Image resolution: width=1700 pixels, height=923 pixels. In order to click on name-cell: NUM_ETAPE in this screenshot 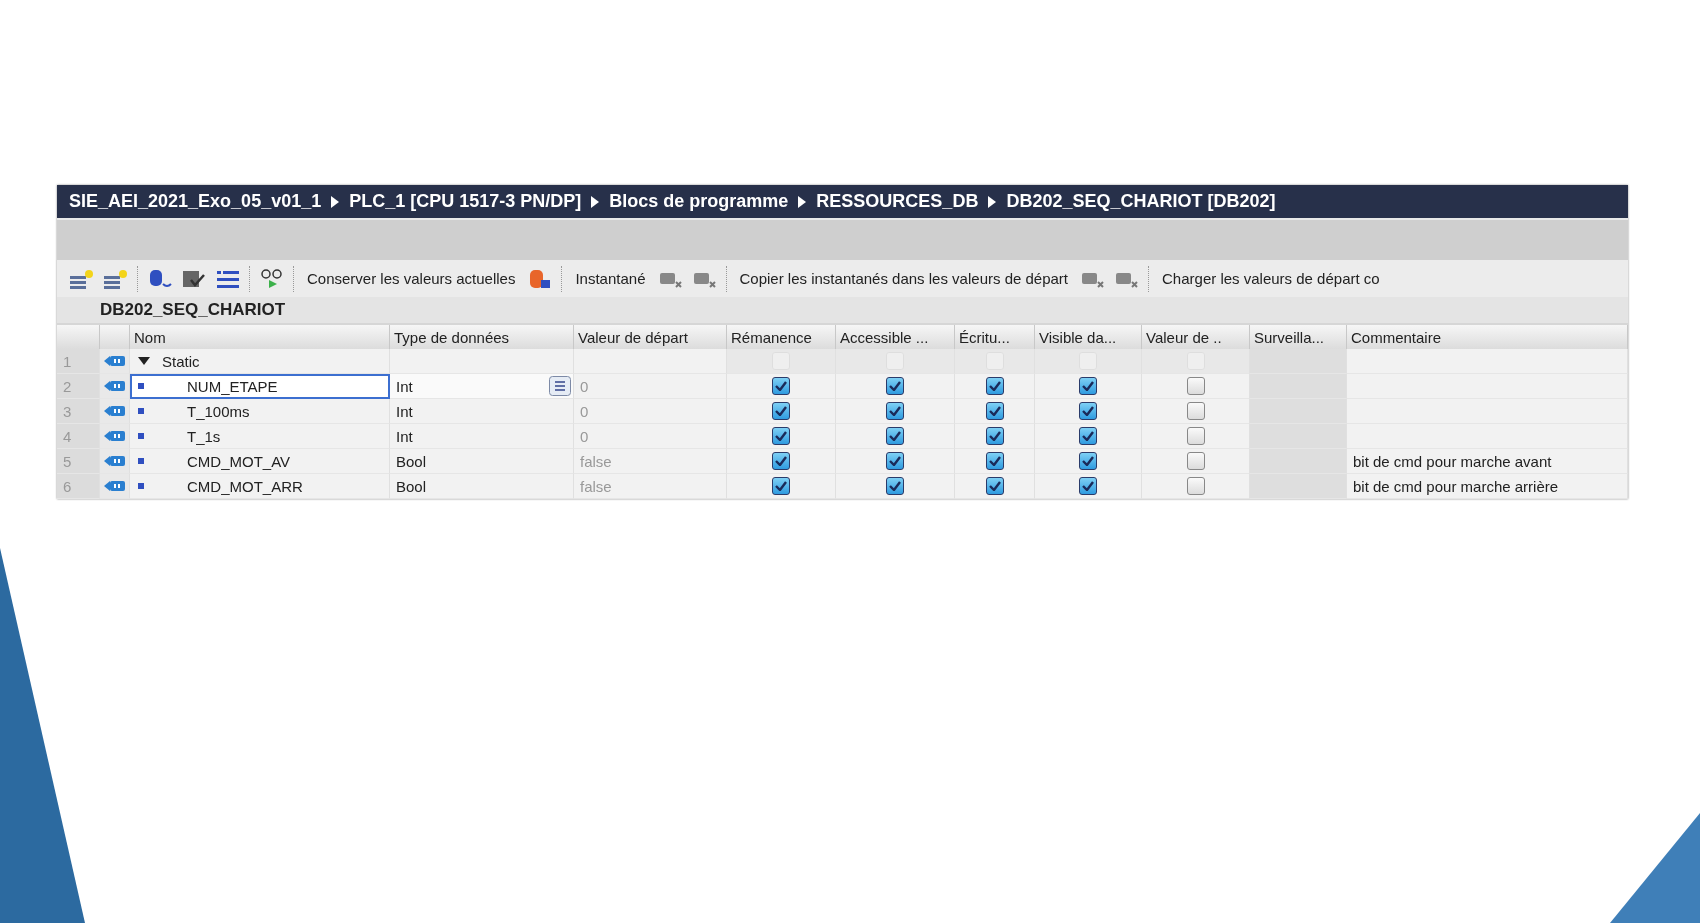, I will do `click(260, 386)`.